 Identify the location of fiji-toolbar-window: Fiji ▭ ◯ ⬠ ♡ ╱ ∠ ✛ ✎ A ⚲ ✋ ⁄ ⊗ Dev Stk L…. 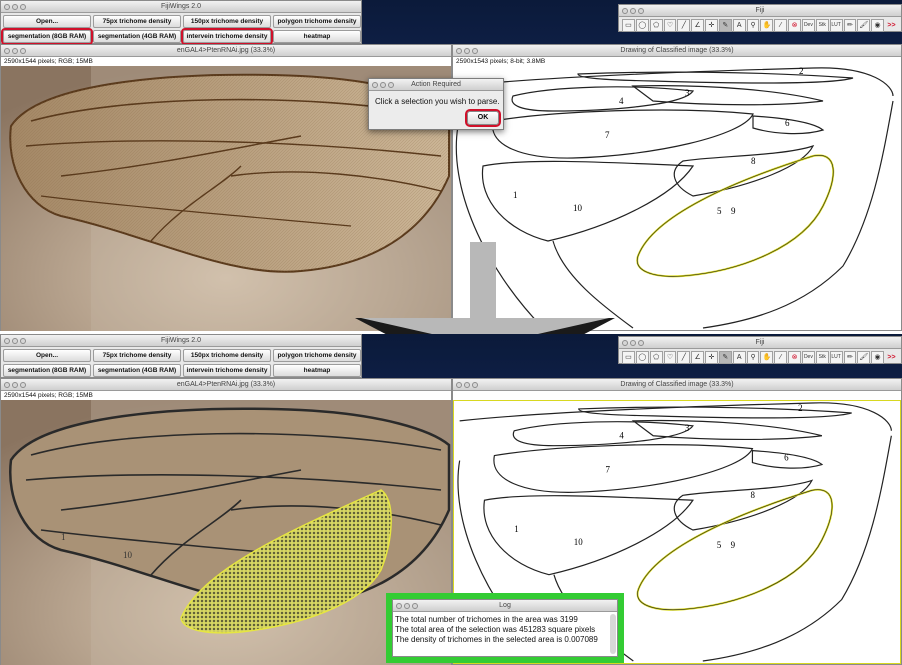
(760, 18).